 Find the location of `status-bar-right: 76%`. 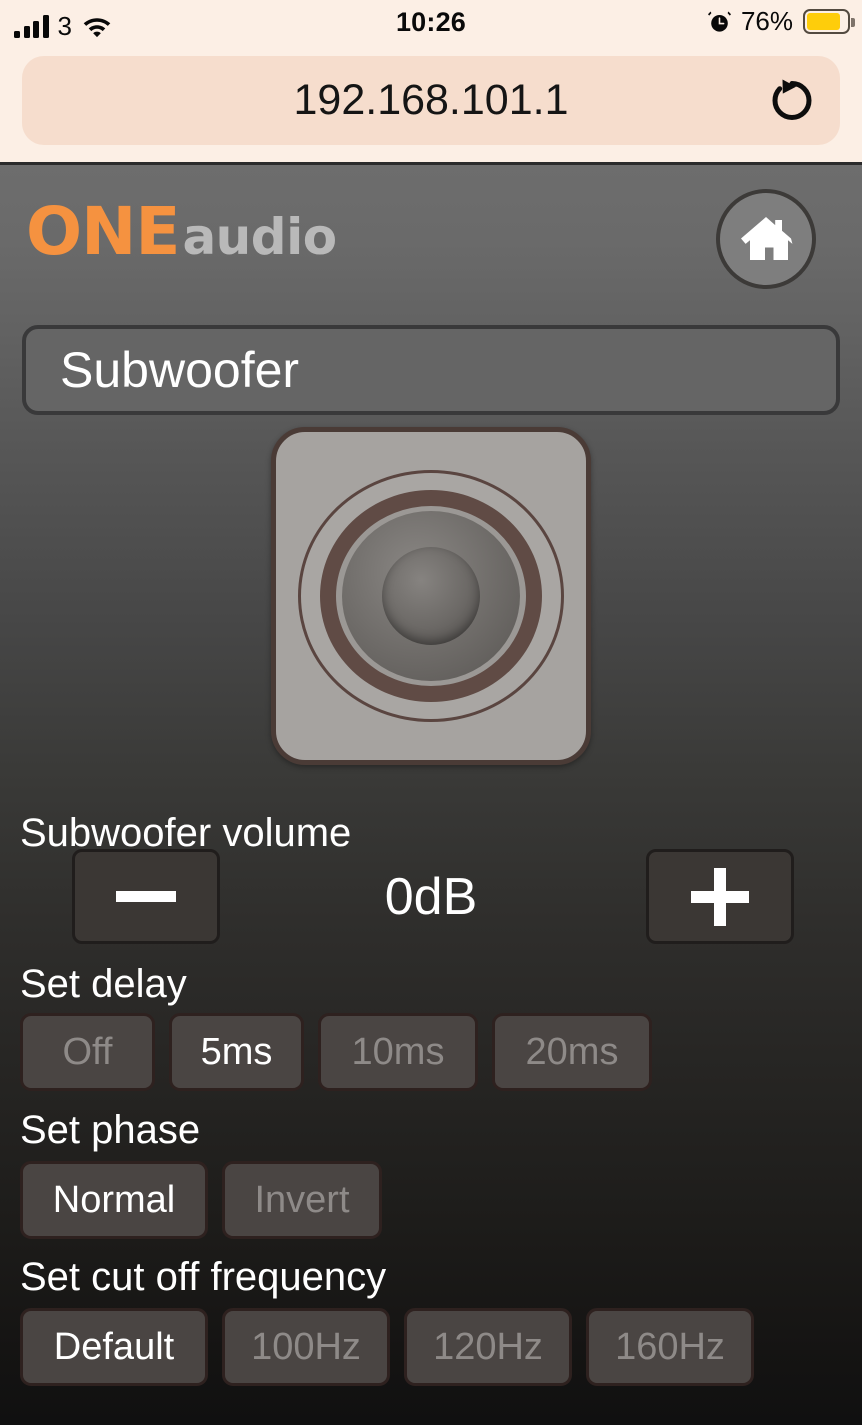

status-bar-right: 76% is located at coordinates (781, 20).